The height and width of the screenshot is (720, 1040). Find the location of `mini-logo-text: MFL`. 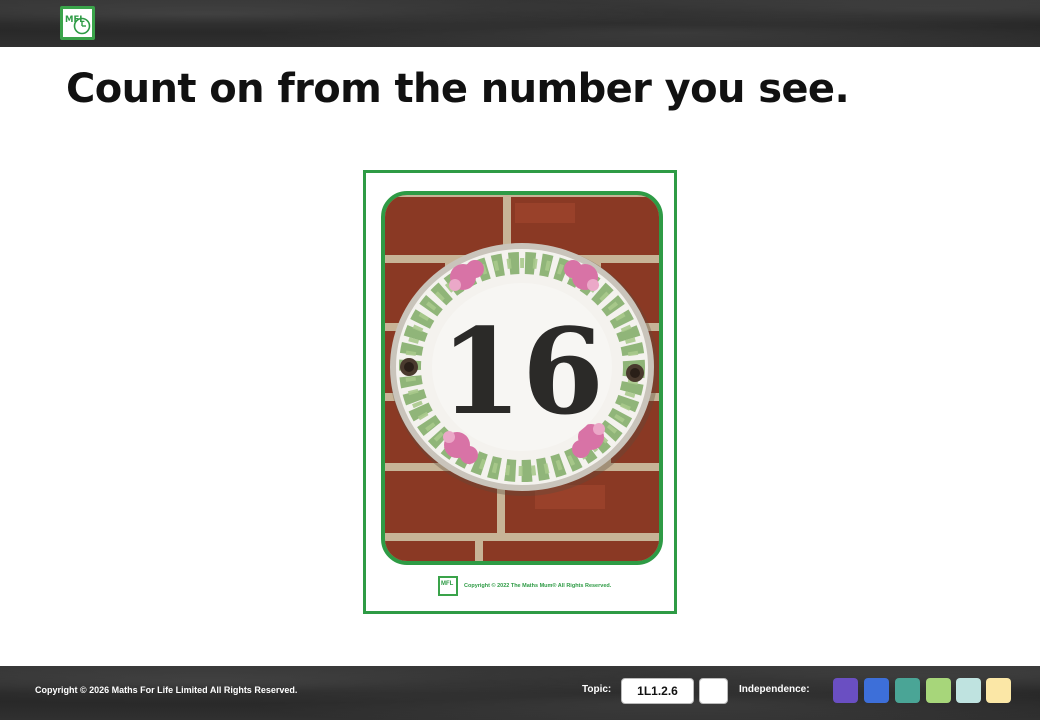

mini-logo-text: MFL is located at coordinates (447, 584).